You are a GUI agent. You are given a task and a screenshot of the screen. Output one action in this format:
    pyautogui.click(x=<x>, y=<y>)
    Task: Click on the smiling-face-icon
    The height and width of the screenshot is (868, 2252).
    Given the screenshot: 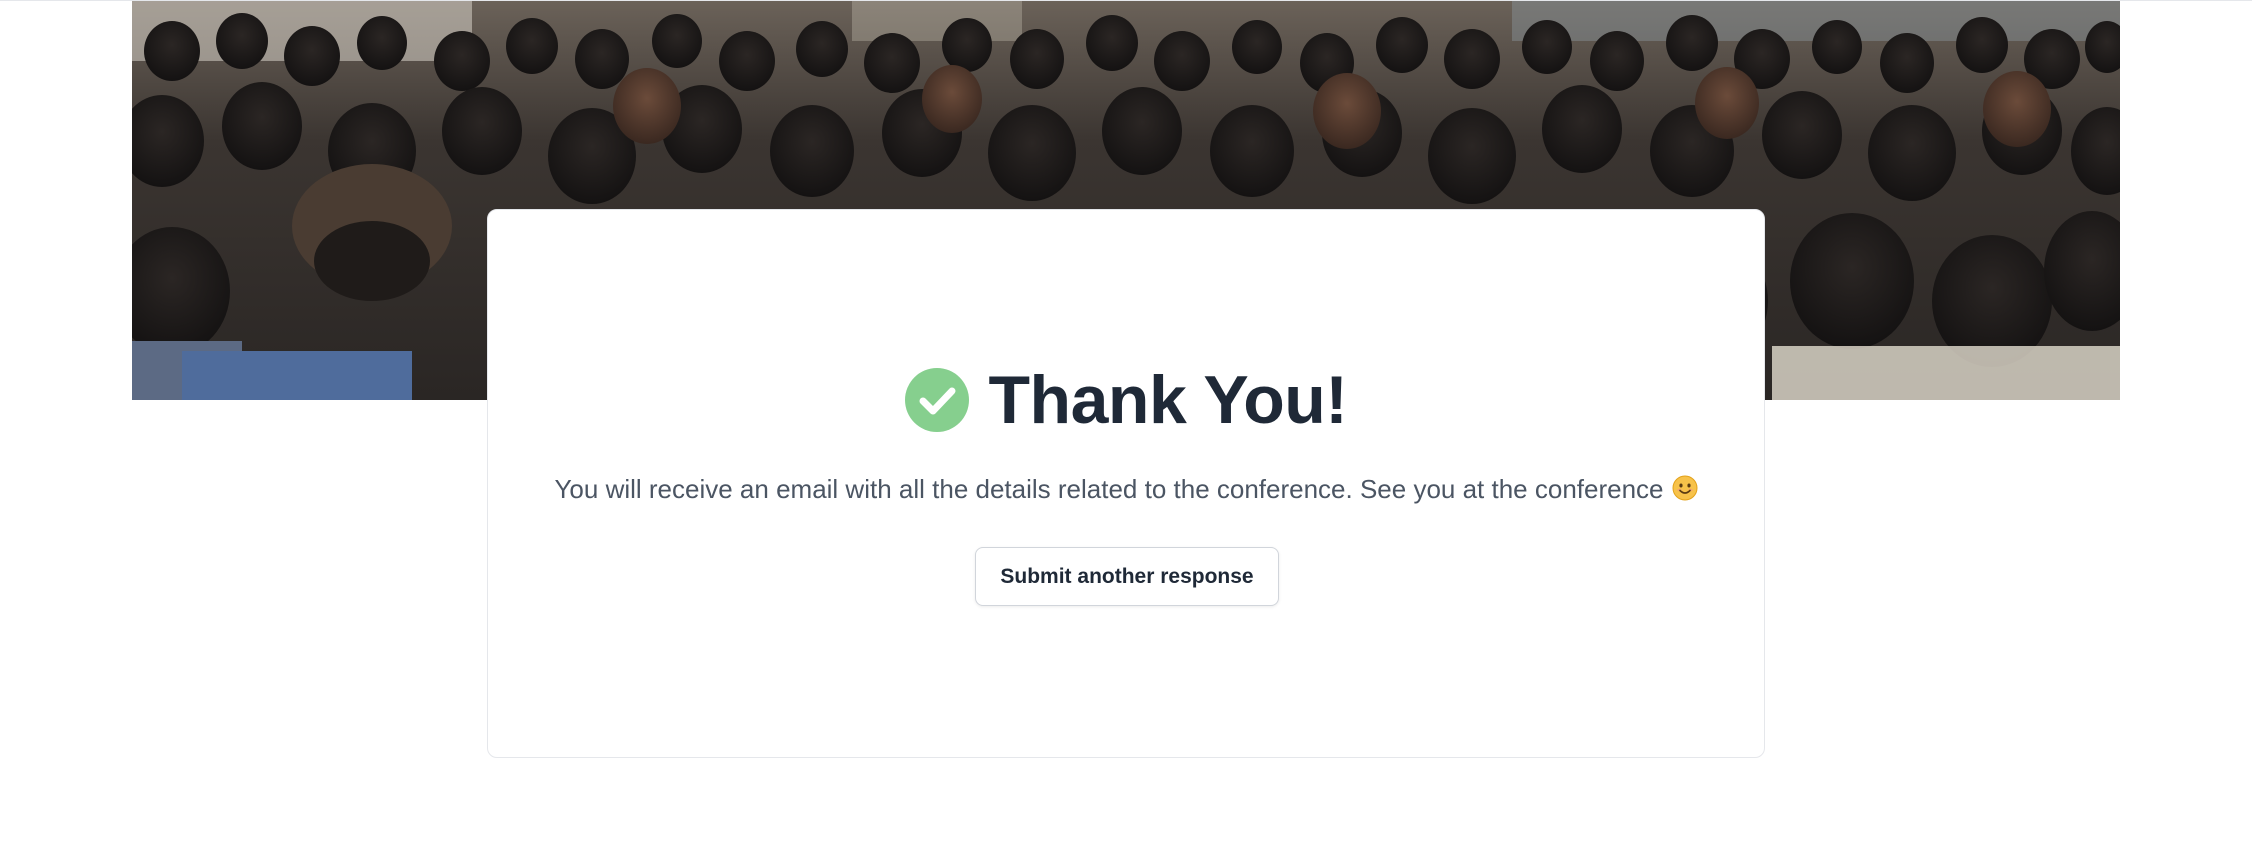 What is the action you would take?
    pyautogui.click(x=1685, y=488)
    